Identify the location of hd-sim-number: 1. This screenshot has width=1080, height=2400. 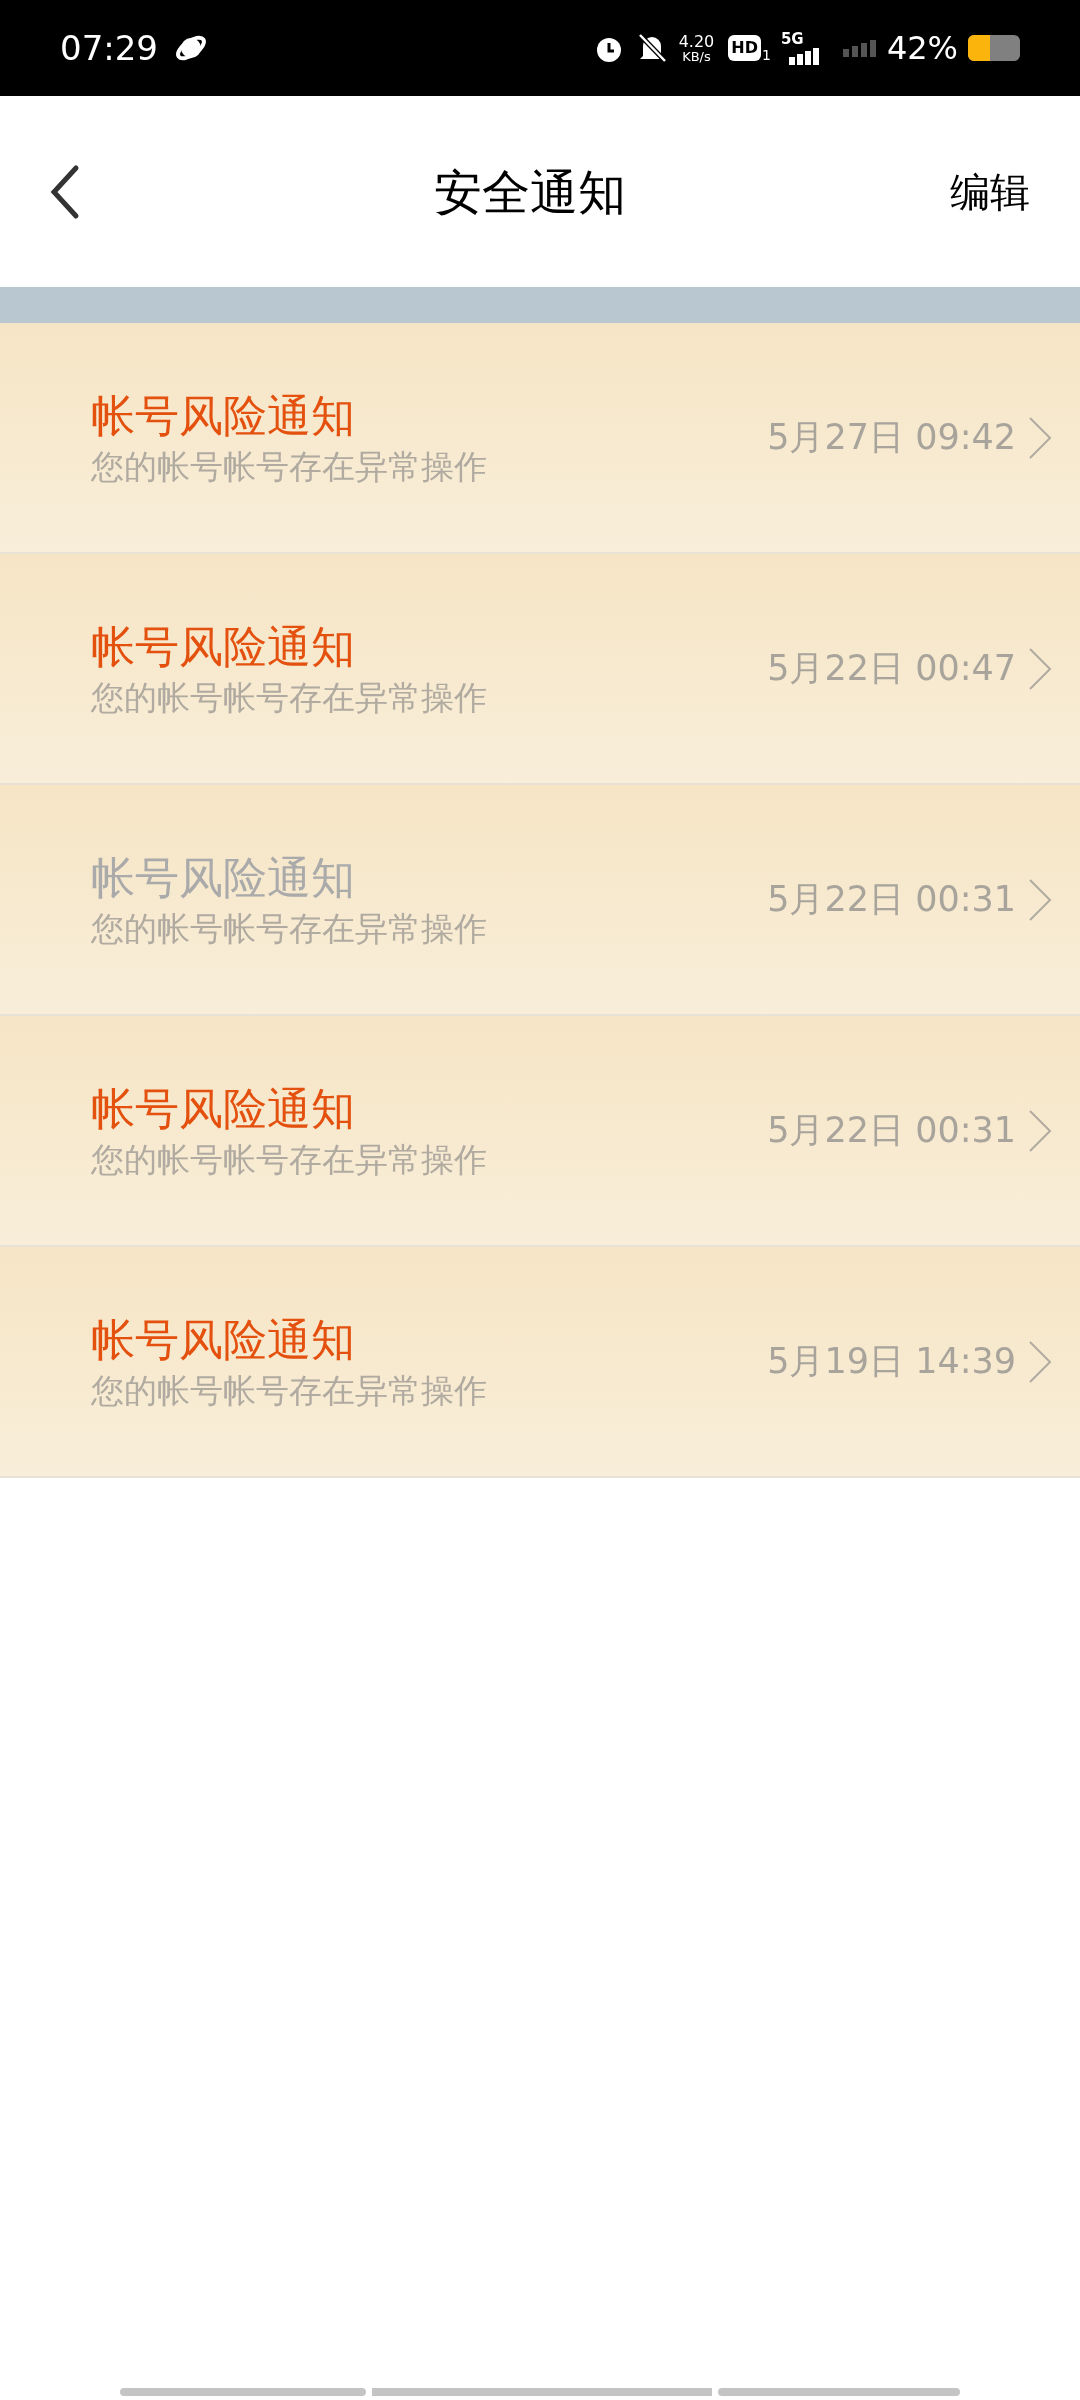
(766, 55).